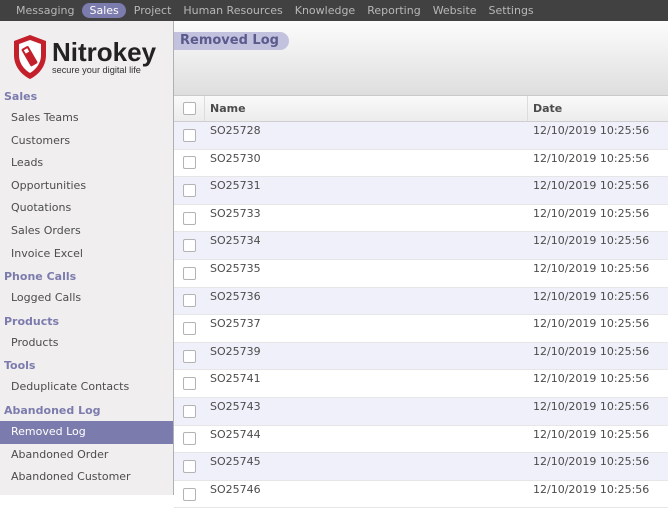 The image size is (668, 508). I want to click on table-row: SO25736 12/10/2019 10:25:56, so click(421, 301).